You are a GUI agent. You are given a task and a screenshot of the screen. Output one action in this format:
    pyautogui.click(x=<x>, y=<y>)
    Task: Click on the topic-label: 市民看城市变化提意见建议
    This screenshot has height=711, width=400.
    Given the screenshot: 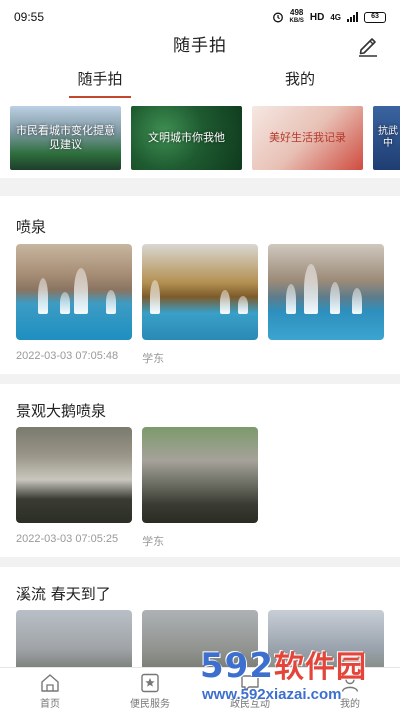 What is the action you would take?
    pyautogui.click(x=65, y=137)
    